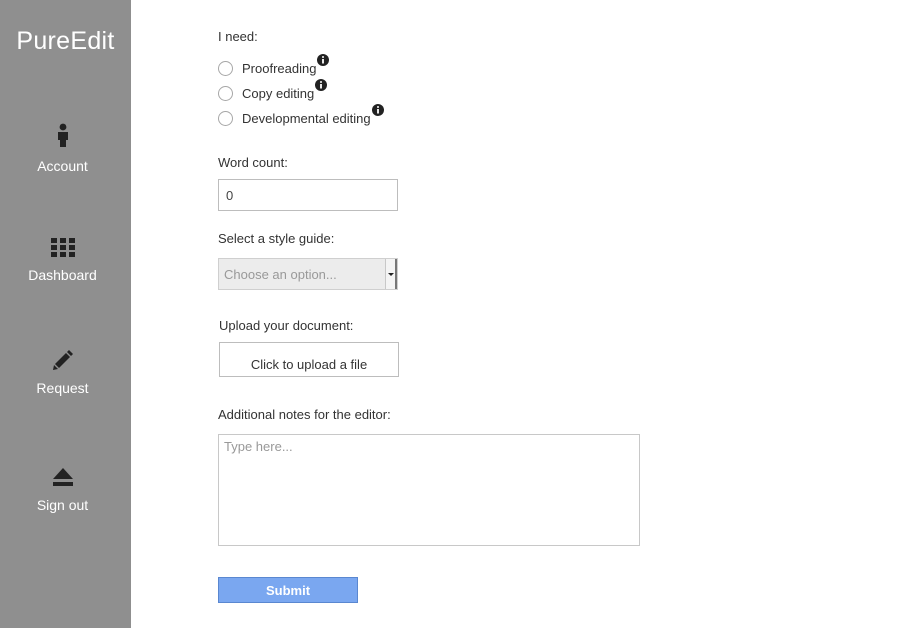 The width and height of the screenshot is (905, 628). I want to click on option-label: Proofreading, so click(279, 68).